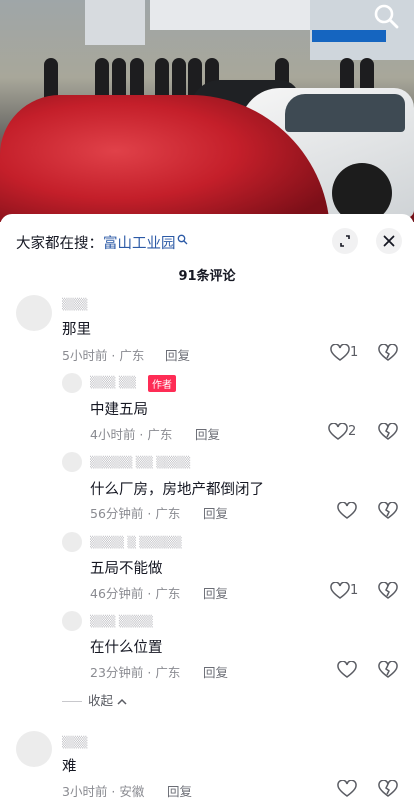  Describe the element at coordinates (139, 244) in the screenshot. I see `trending-search-link: 富山工业园` at that location.